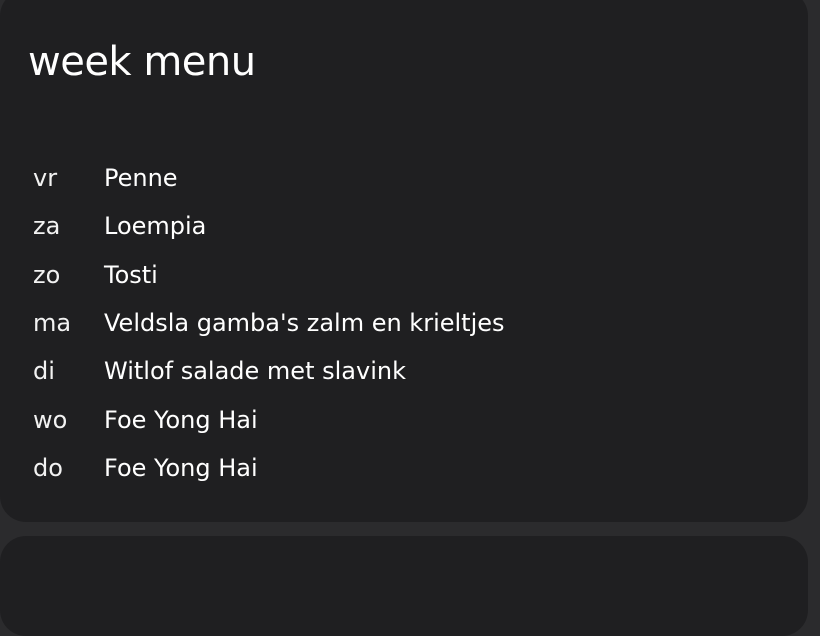  What do you see at coordinates (47, 226) in the screenshot?
I see `day-label: za` at bounding box center [47, 226].